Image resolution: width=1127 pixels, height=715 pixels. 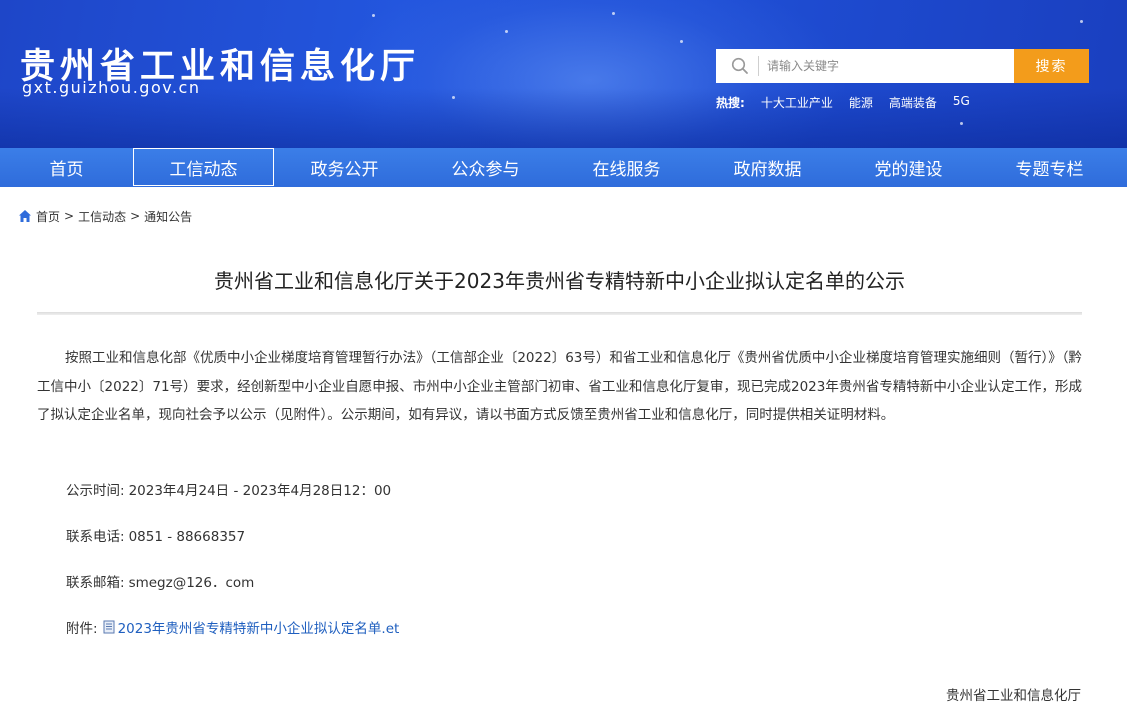 I want to click on site-domain: gxt.guizhou.gov.cn, so click(x=111, y=87).